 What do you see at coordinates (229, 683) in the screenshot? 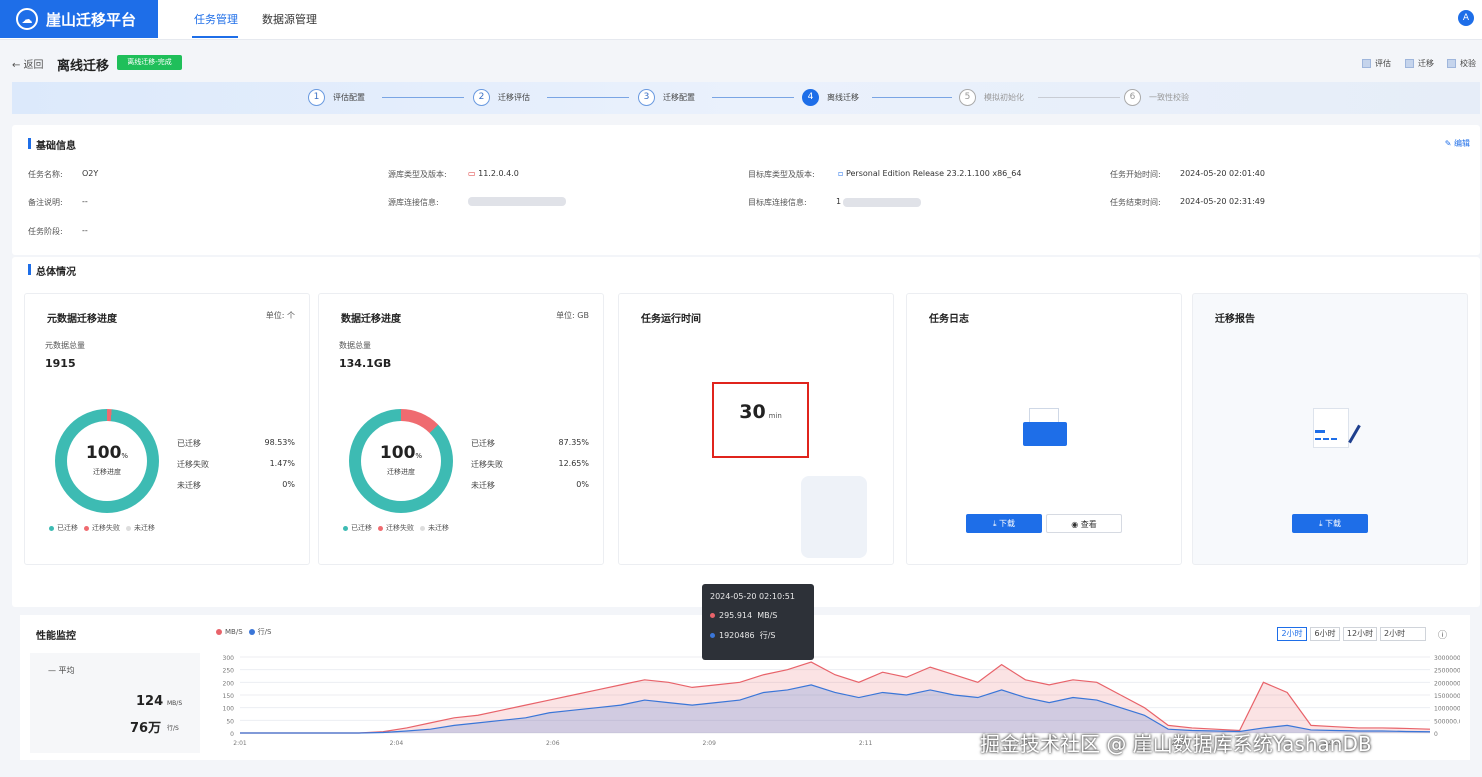
I see `y-left-tick: 200` at bounding box center [229, 683].